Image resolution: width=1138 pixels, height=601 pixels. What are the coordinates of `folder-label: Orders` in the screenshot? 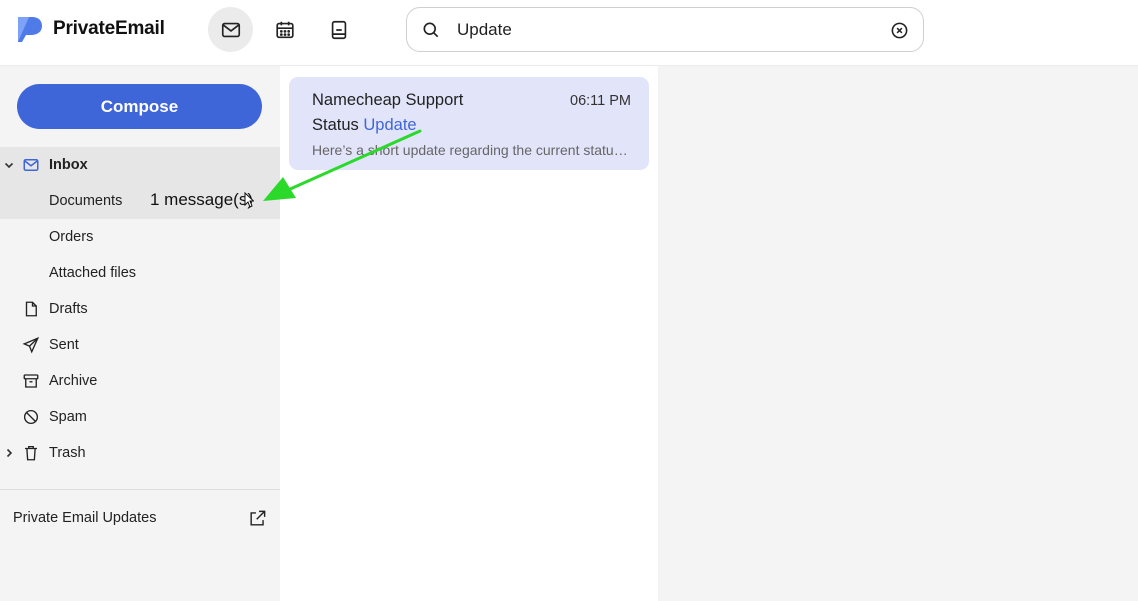 It's located at (71, 237).